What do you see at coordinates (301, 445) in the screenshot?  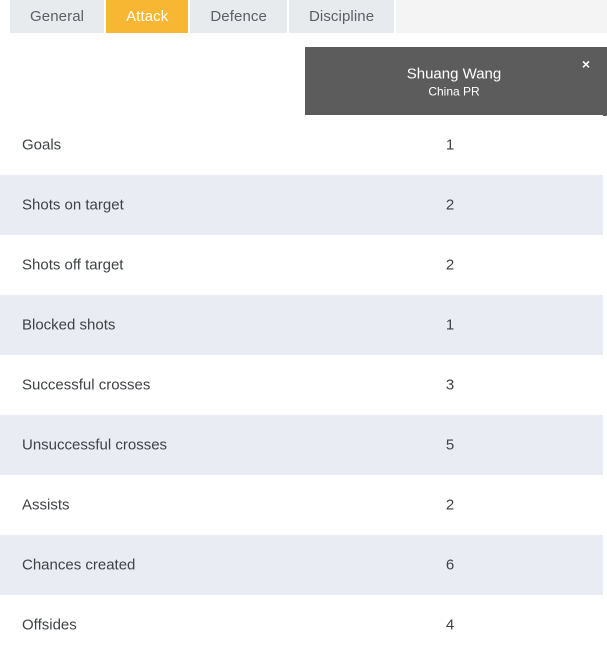 I see `table-row: Unsuccessful crosses 5` at bounding box center [301, 445].